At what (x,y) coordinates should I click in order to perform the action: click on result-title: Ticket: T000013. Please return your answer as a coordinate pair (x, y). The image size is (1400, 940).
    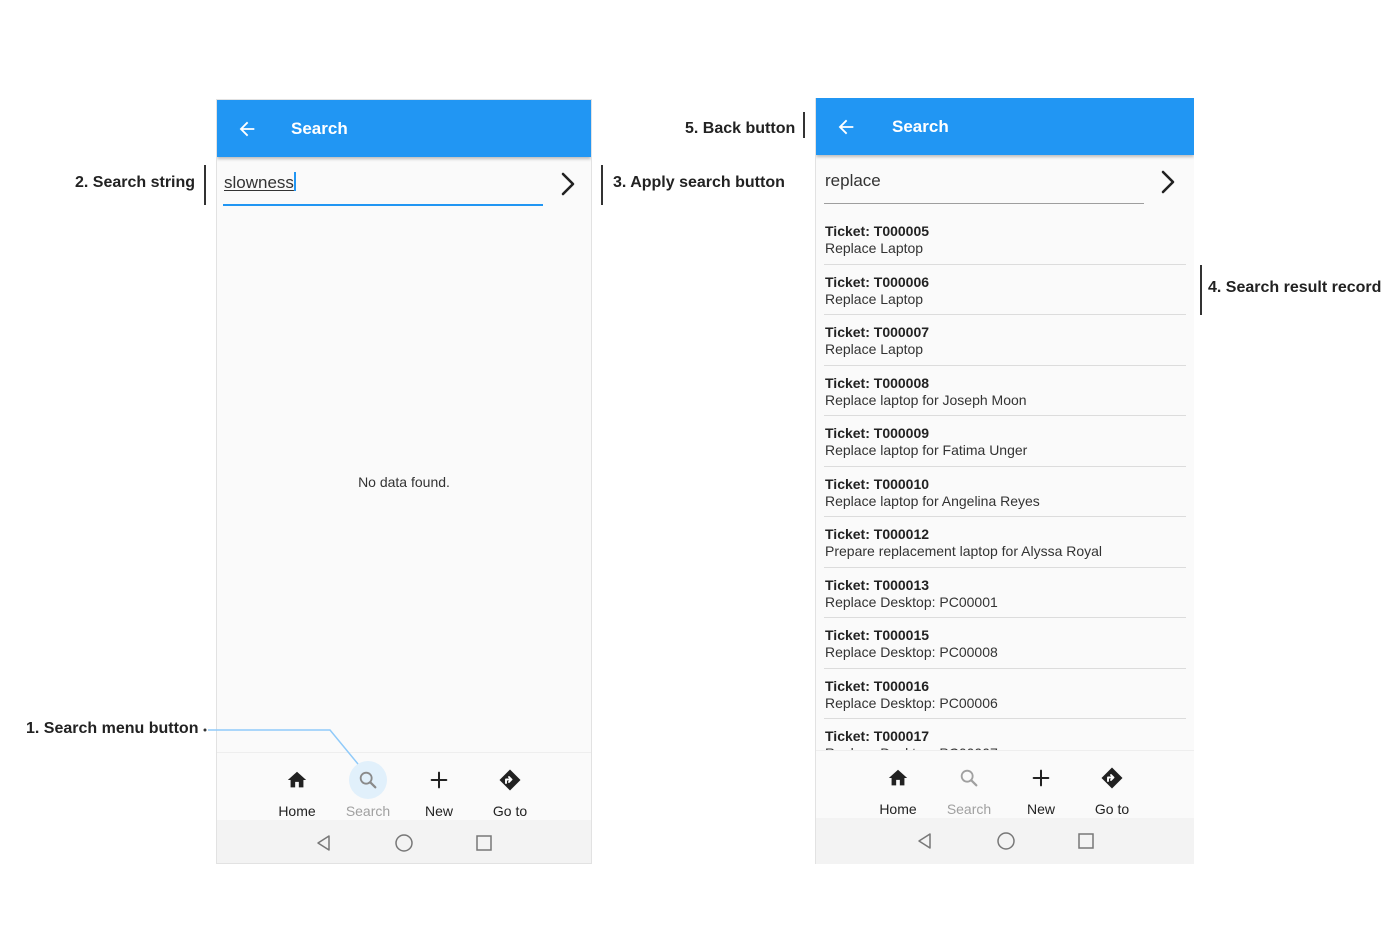
    Looking at the image, I should click on (877, 584).